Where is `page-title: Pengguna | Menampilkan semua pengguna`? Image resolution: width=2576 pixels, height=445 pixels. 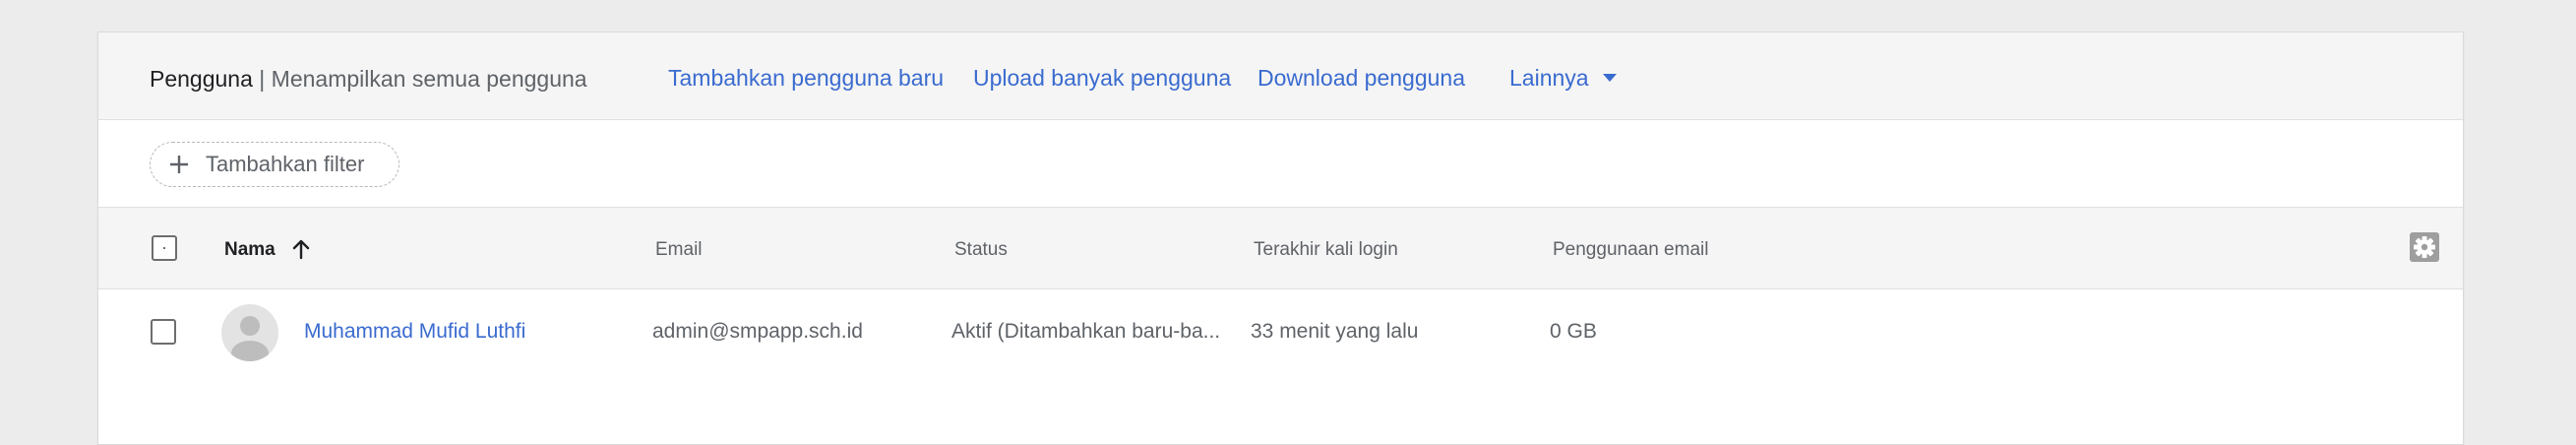
page-title: Pengguna | Menampilkan semua pengguna is located at coordinates (368, 79).